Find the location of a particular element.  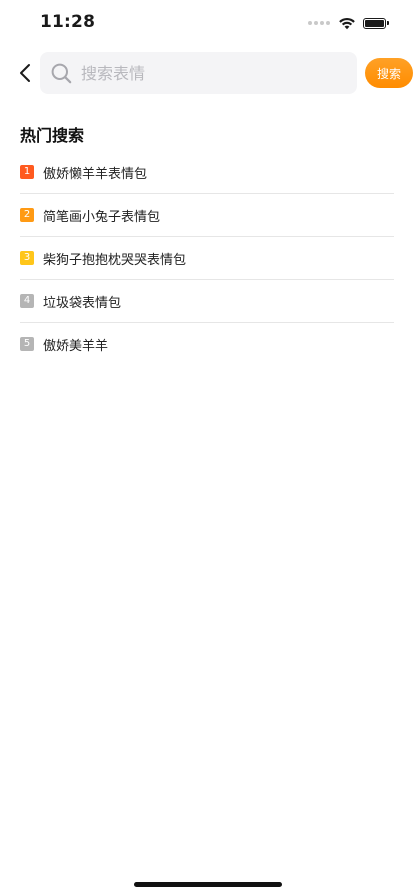

status-time: 11:28 is located at coordinates (68, 22).